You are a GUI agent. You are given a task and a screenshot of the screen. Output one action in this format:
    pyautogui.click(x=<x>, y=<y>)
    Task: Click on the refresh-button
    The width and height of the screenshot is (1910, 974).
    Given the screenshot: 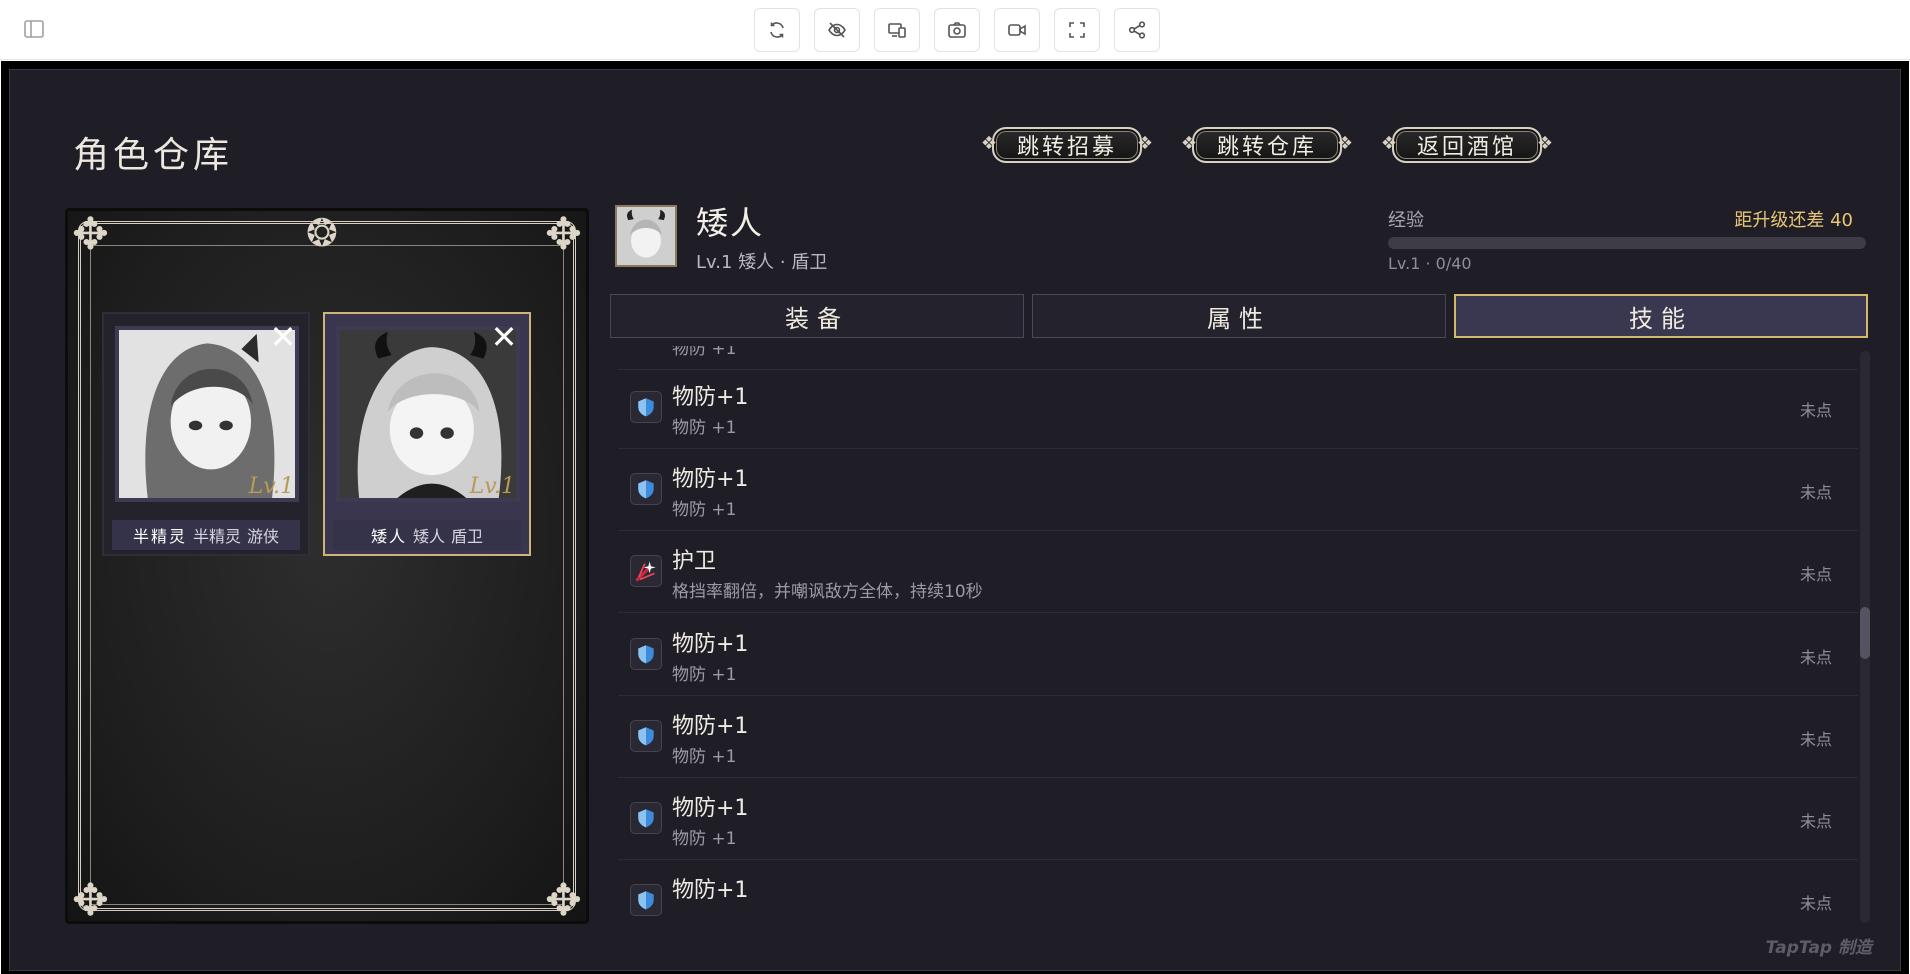 What is the action you would take?
    pyautogui.click(x=777, y=30)
    